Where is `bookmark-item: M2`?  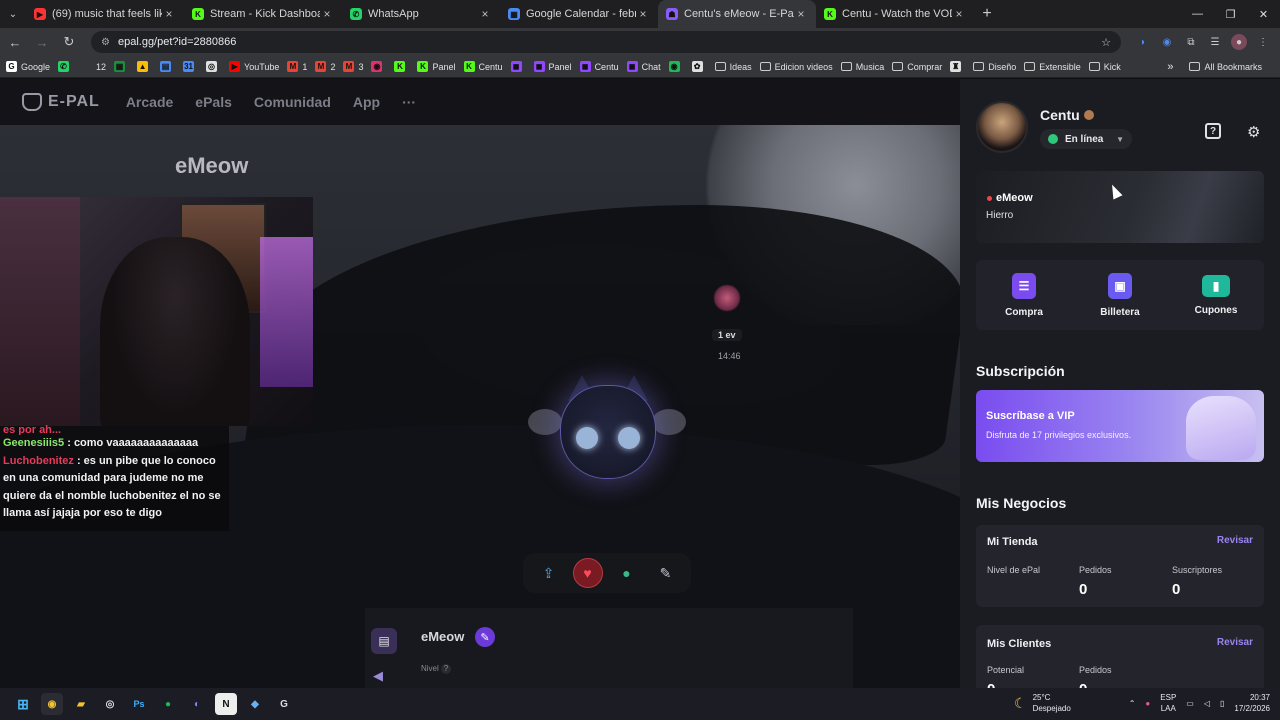
bookmark-item: M2 is located at coordinates (325, 66).